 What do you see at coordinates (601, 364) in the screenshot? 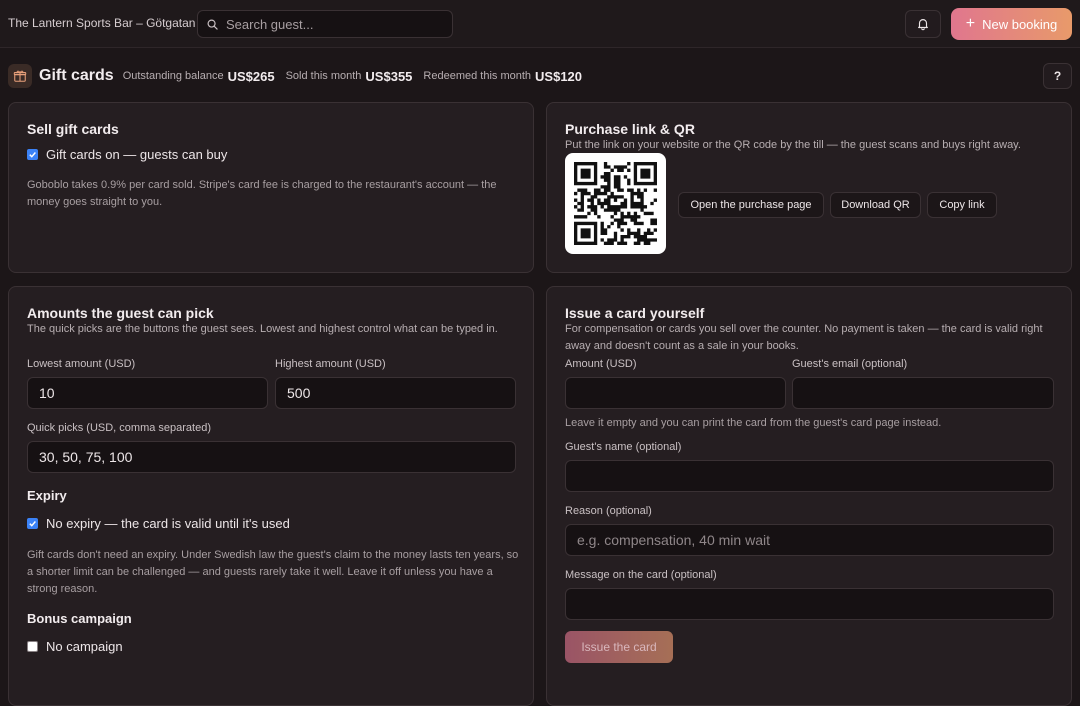
I see `amount-label: Amount (USD)` at bounding box center [601, 364].